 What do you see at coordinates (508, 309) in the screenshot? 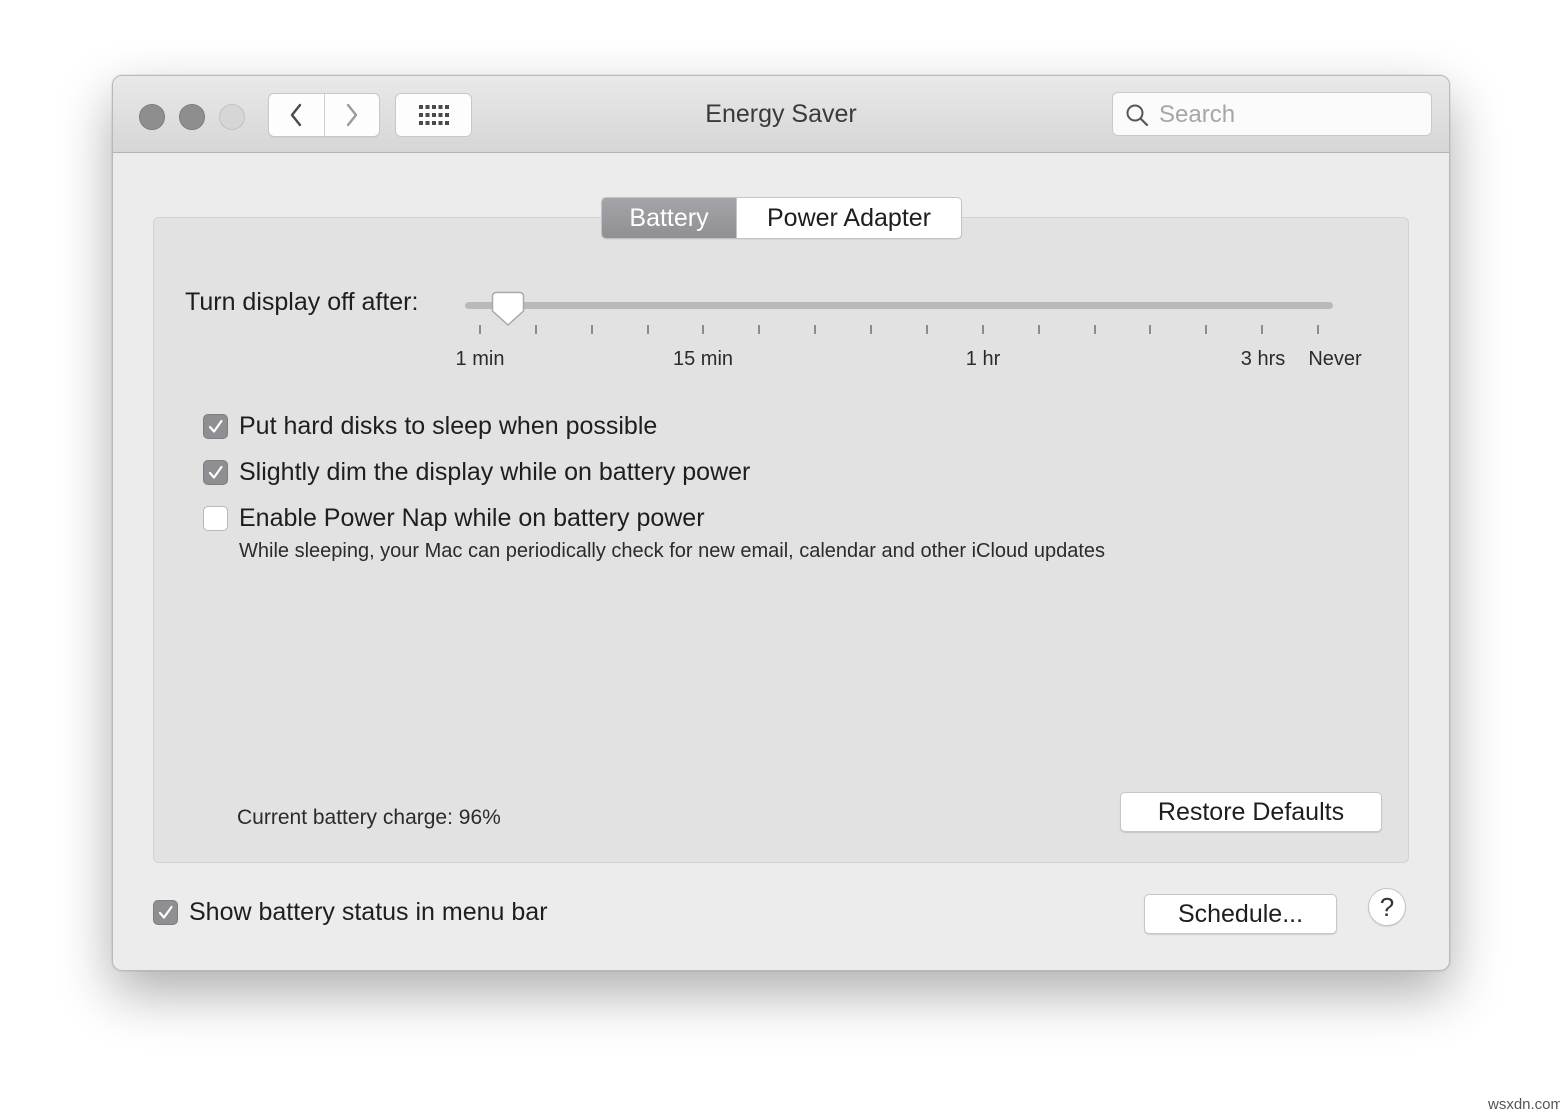
I see `slider-thumb` at bounding box center [508, 309].